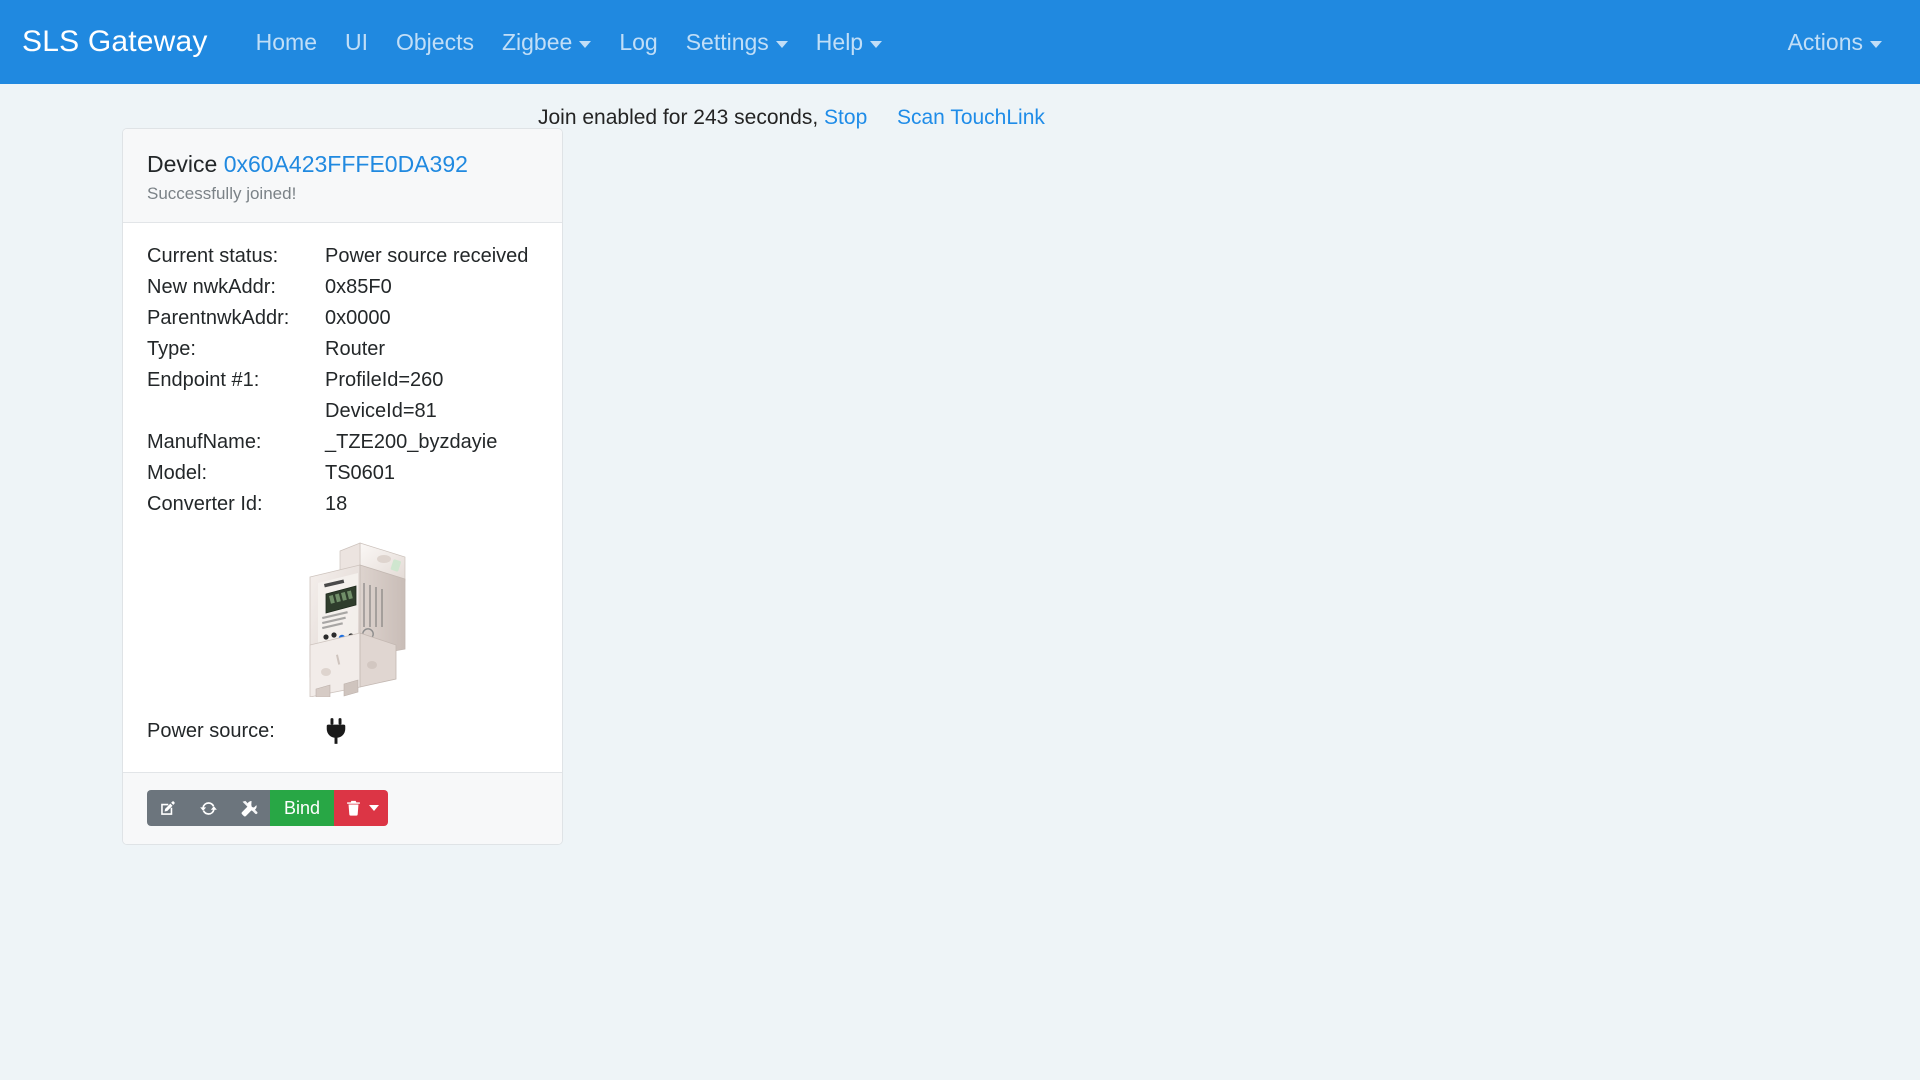  I want to click on device-card-footer: Bind, so click(342, 808).